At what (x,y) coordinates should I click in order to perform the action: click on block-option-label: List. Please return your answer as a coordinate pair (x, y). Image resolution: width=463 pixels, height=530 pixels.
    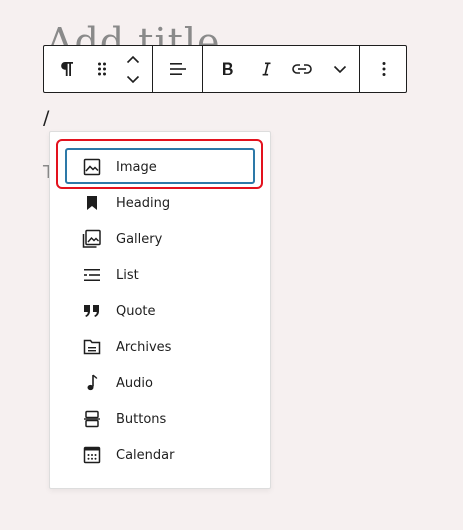
    Looking at the image, I should click on (127, 275).